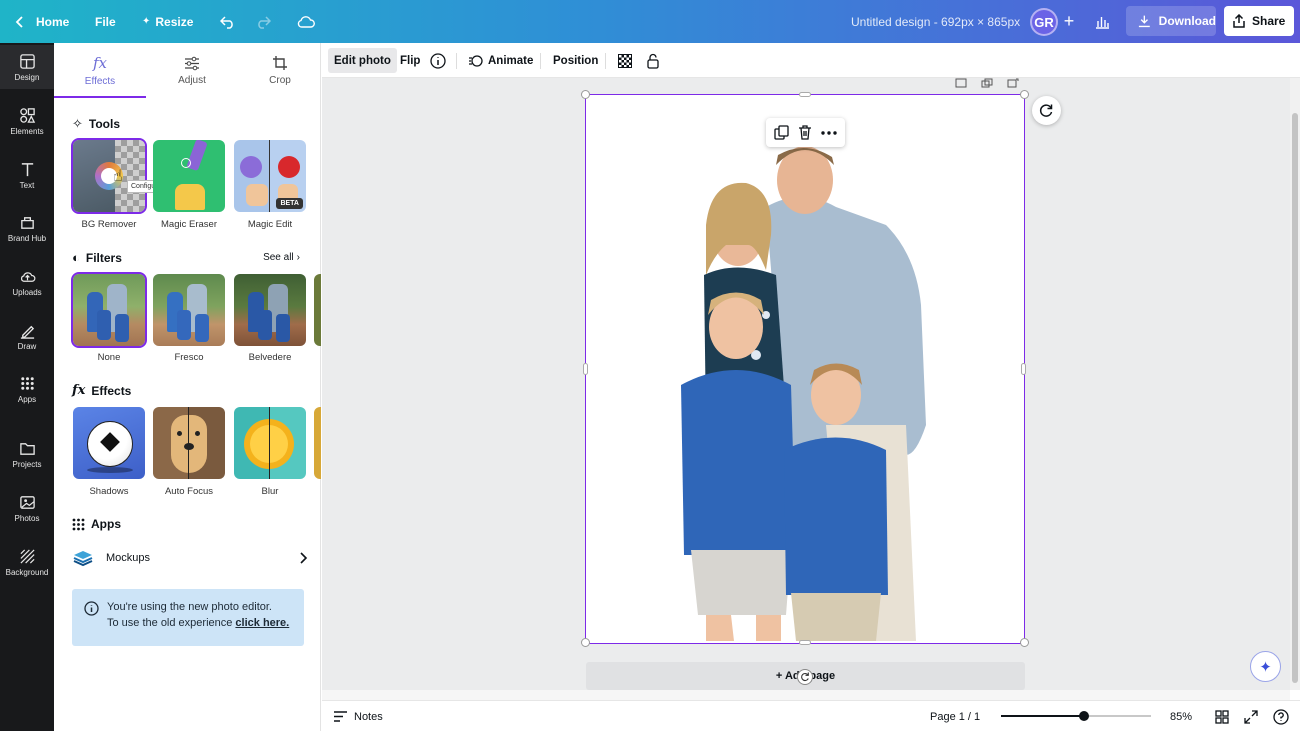  Describe the element at coordinates (27, 228) in the screenshot. I see `nav-item-brand-hub: Brand Hub` at that location.